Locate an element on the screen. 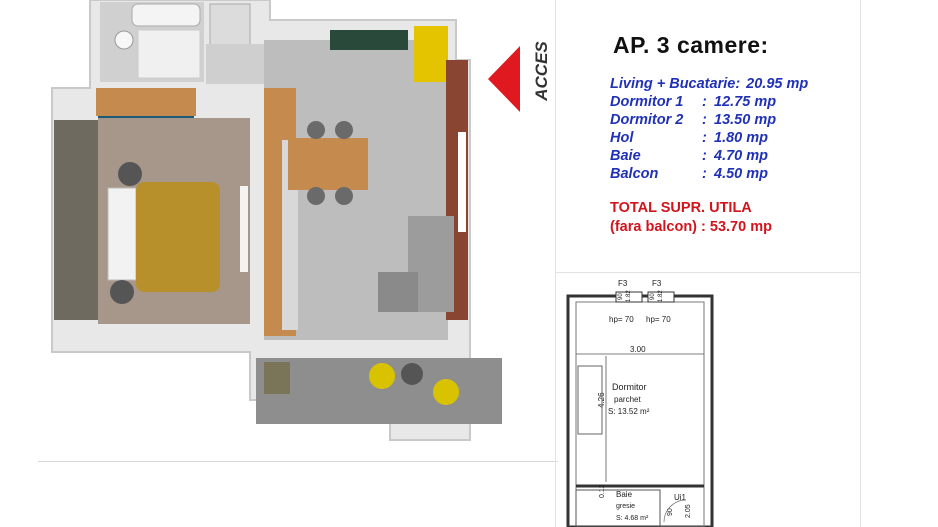  area-value: 1.80 mp is located at coordinates (741, 138).